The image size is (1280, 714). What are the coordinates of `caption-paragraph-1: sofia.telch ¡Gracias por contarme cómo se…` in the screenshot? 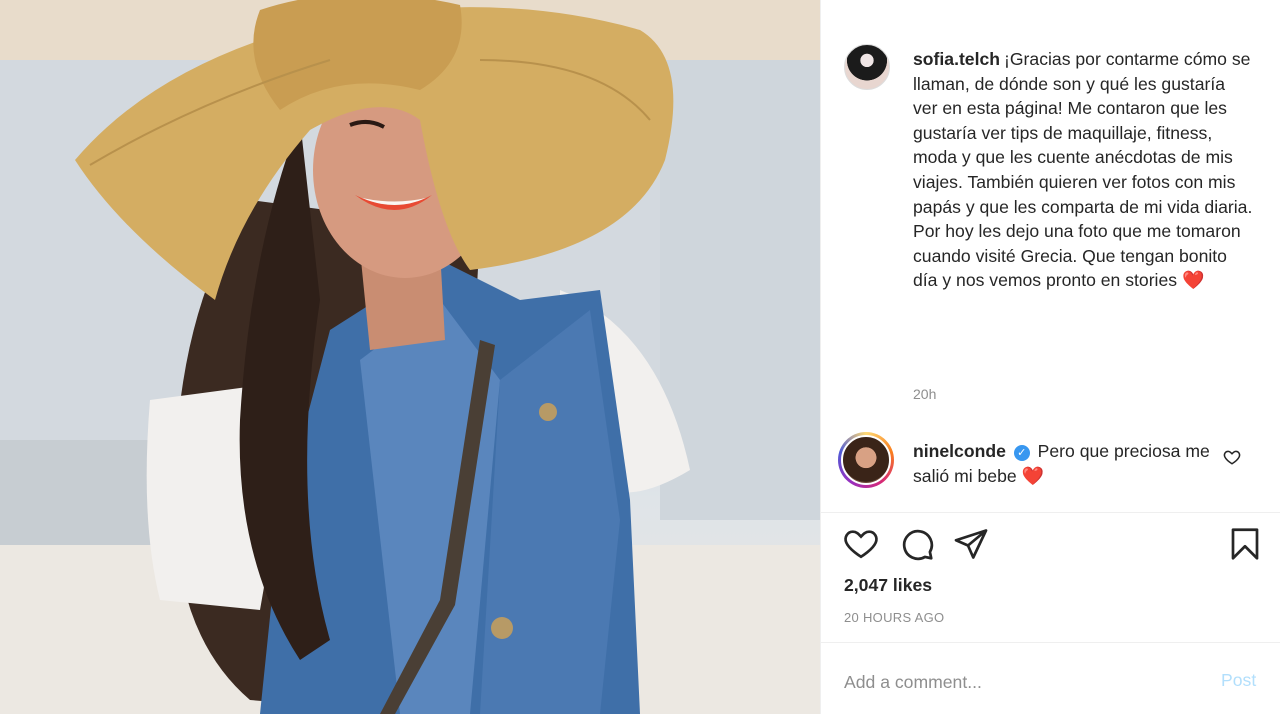 It's located at (1083, 133).